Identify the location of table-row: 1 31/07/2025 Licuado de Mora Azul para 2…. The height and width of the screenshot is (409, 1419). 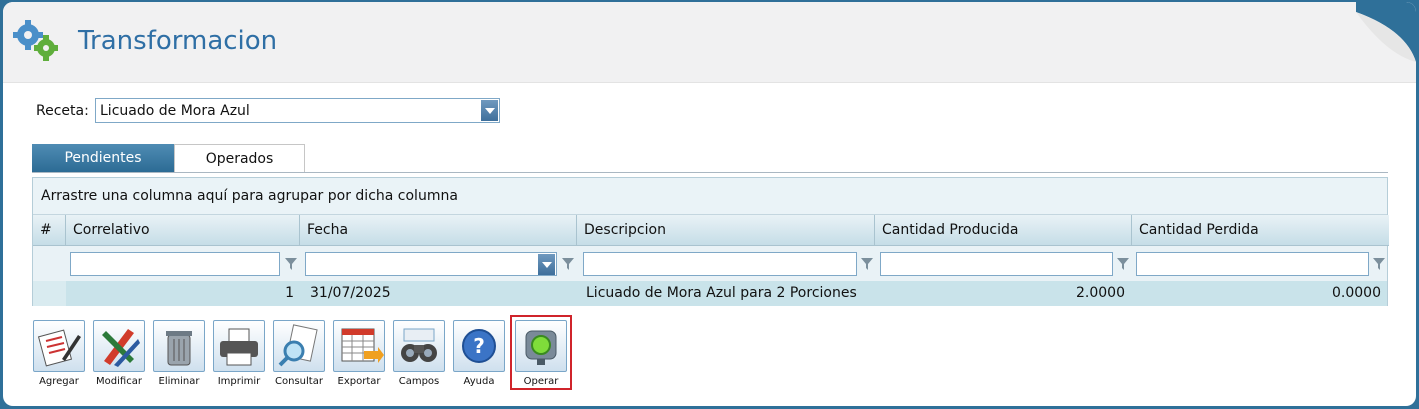
(710, 293).